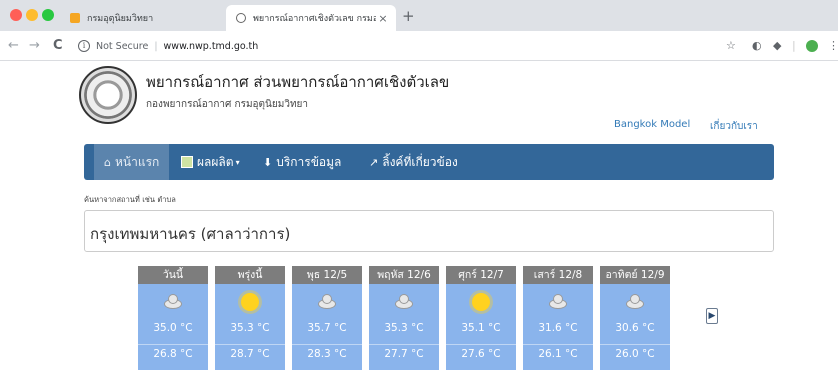 The image size is (838, 372). What do you see at coordinates (34, 45) in the screenshot?
I see `forward-button: →` at bounding box center [34, 45].